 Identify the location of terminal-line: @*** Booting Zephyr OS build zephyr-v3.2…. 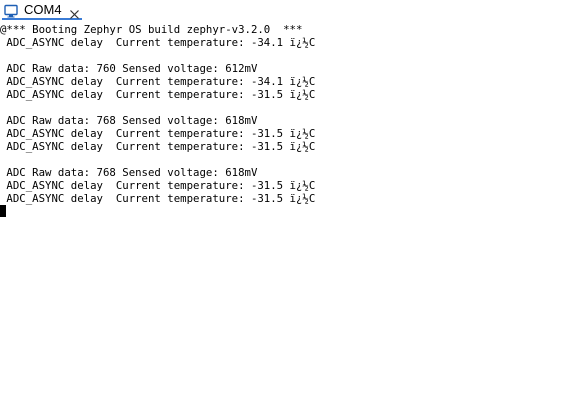
(151, 29).